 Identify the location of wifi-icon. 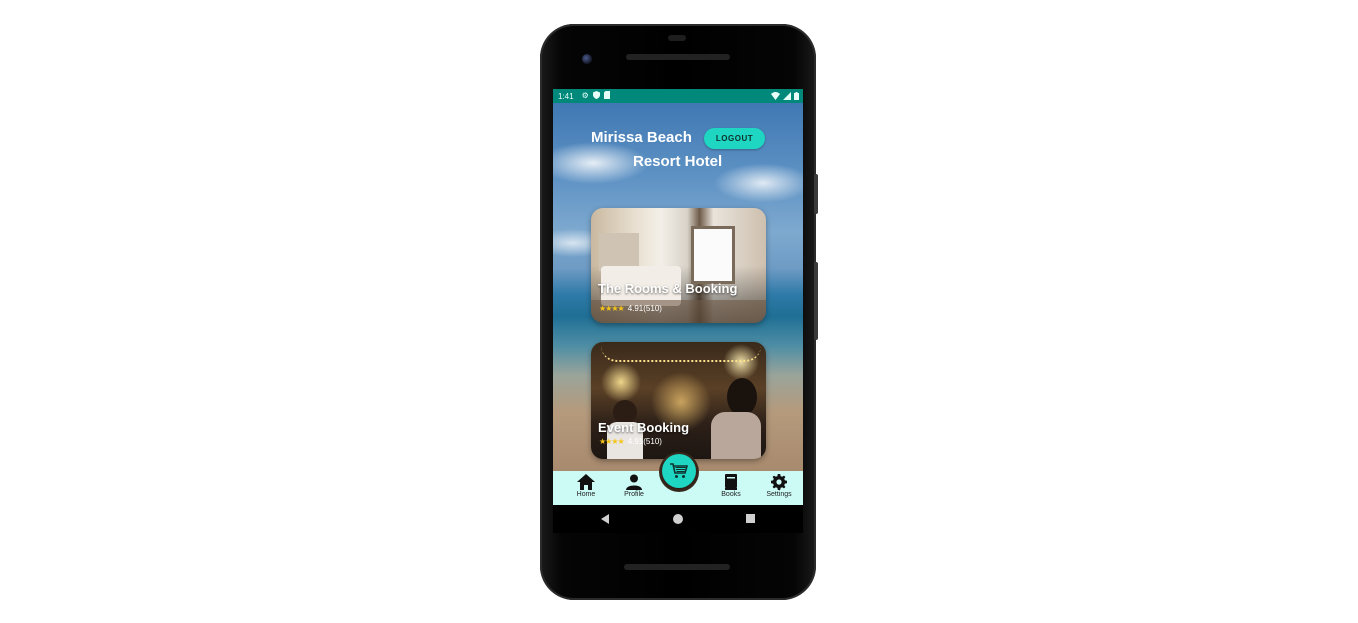
(775, 97).